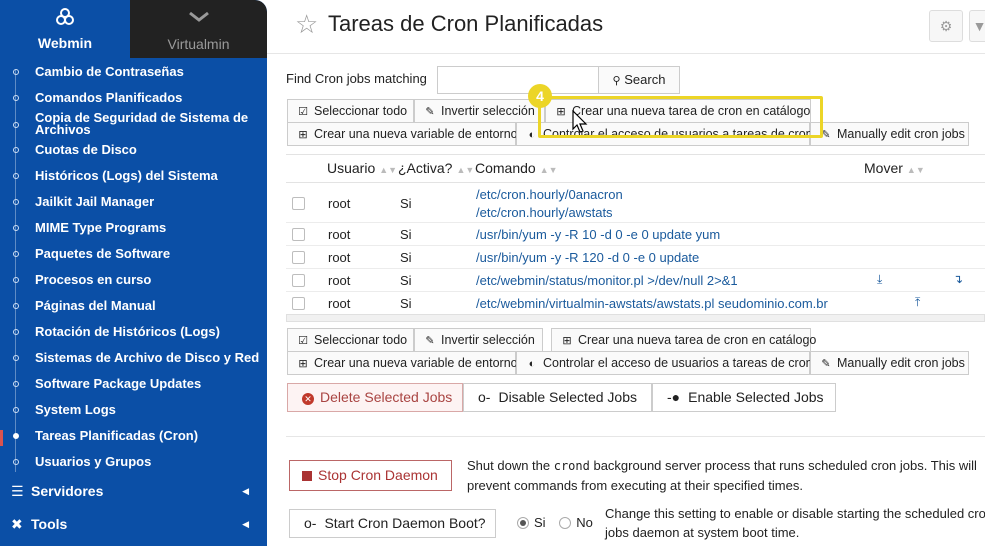  What do you see at coordinates (635, 168) in the screenshot?
I see `table-header: Usuario ▲▼ ¿Activa? ▲▼ Comando ▲▼ Mover ▲▼` at bounding box center [635, 168].